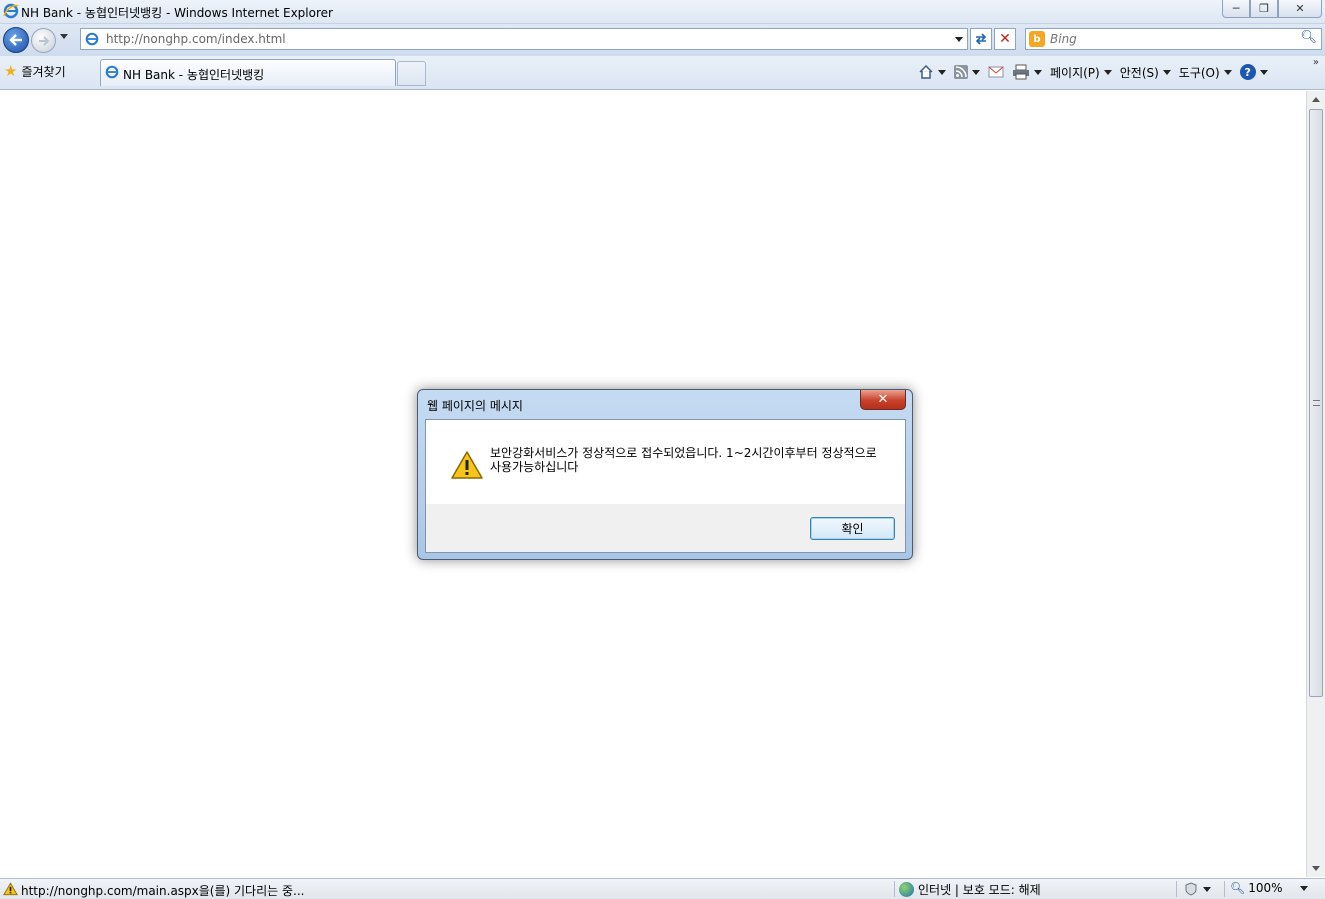  I want to click on warning-icon, so click(467, 466).